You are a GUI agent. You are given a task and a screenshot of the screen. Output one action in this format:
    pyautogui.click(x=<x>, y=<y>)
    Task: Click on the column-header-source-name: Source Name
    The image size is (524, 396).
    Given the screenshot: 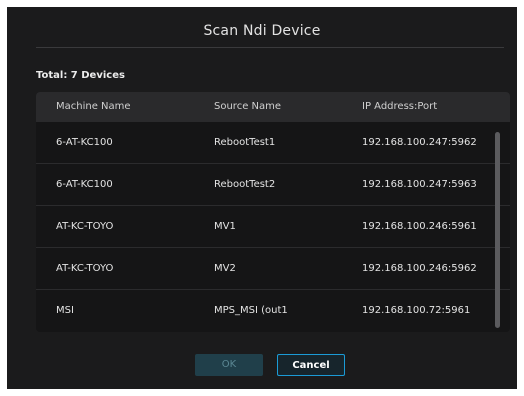 What is the action you would take?
    pyautogui.click(x=247, y=106)
    